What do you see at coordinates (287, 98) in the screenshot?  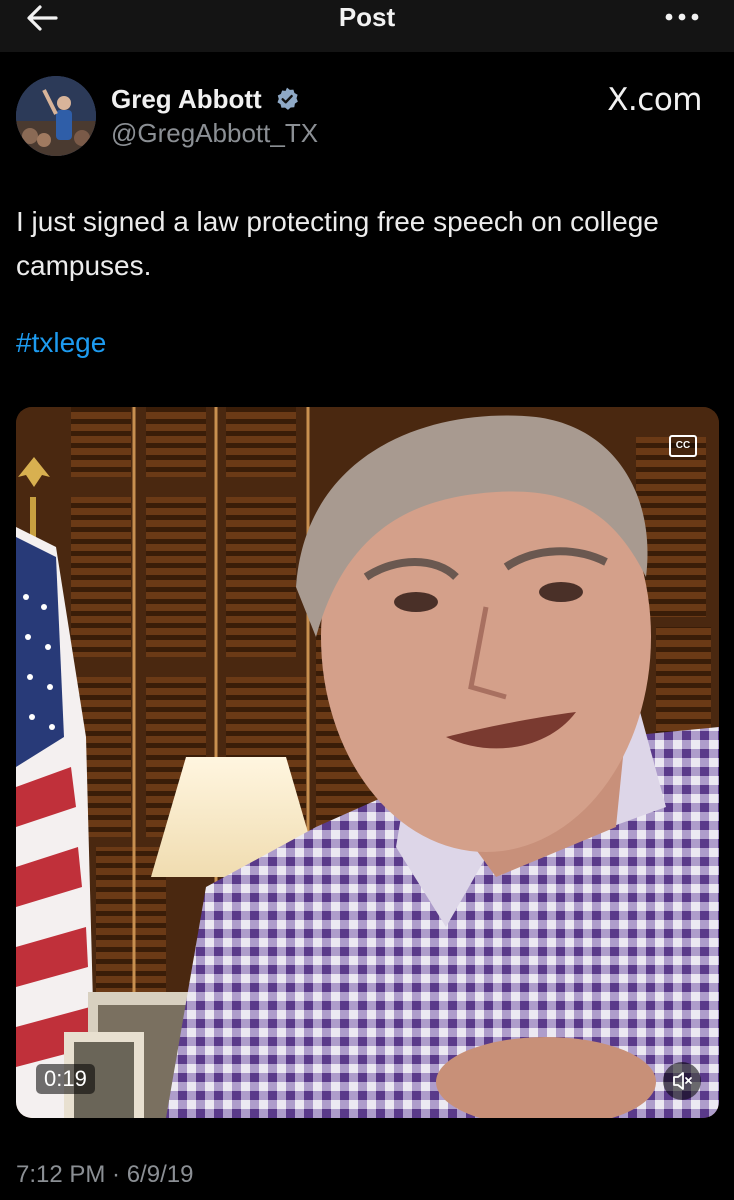 I see `verified-badge-icon` at bounding box center [287, 98].